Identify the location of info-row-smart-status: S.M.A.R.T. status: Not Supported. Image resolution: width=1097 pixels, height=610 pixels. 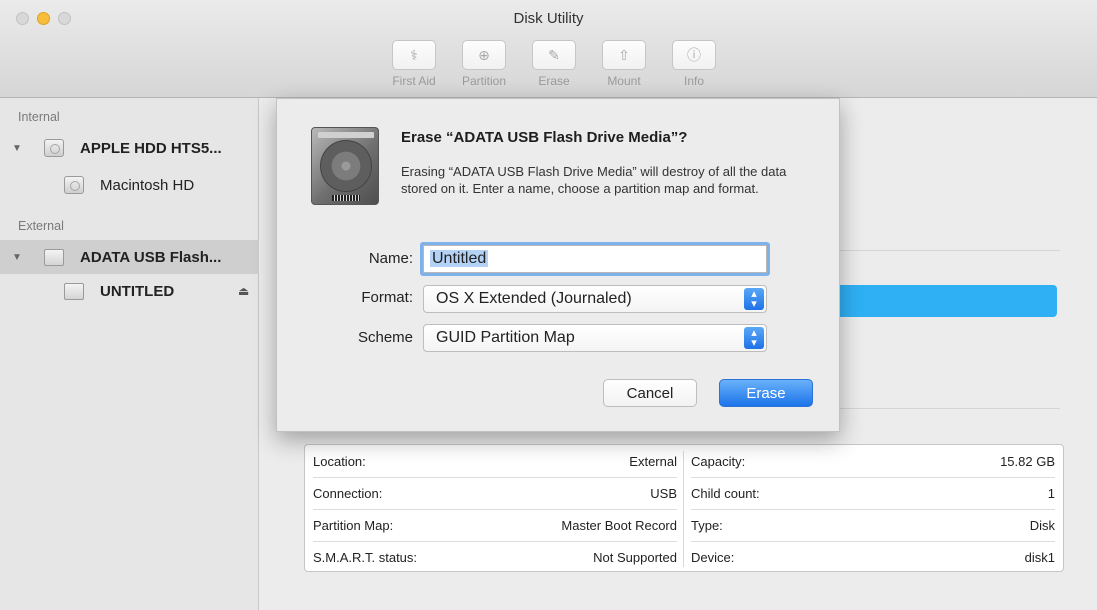
(495, 557).